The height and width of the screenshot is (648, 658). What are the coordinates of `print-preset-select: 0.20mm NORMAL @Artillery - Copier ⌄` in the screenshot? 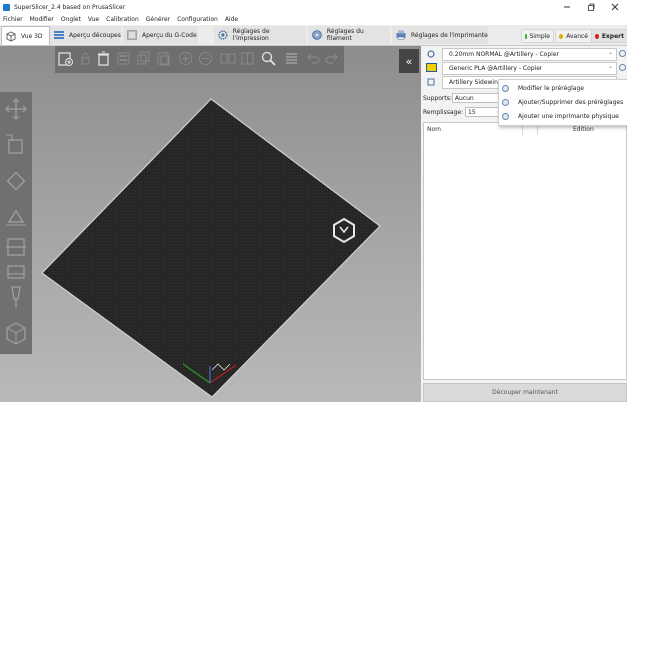 It's located at (529, 54).